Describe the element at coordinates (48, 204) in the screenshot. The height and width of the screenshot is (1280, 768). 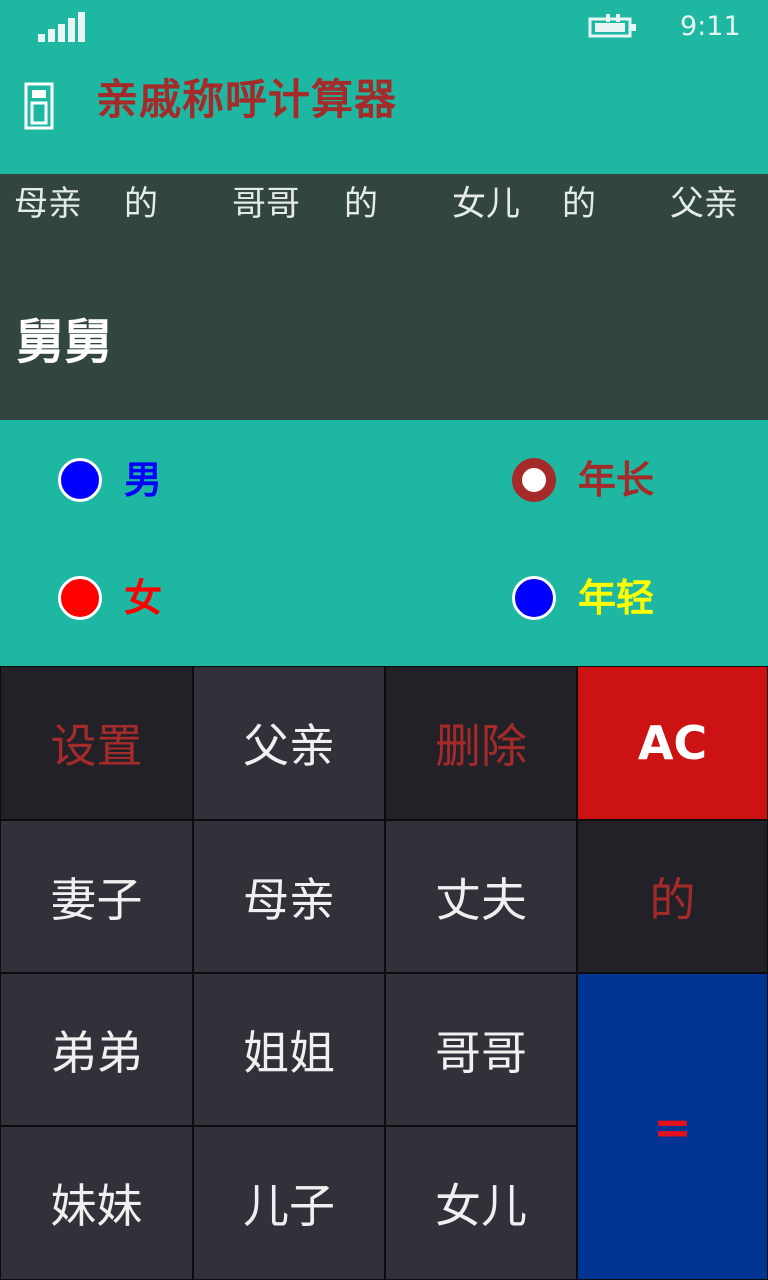
I see `expression-term: 母亲` at that location.